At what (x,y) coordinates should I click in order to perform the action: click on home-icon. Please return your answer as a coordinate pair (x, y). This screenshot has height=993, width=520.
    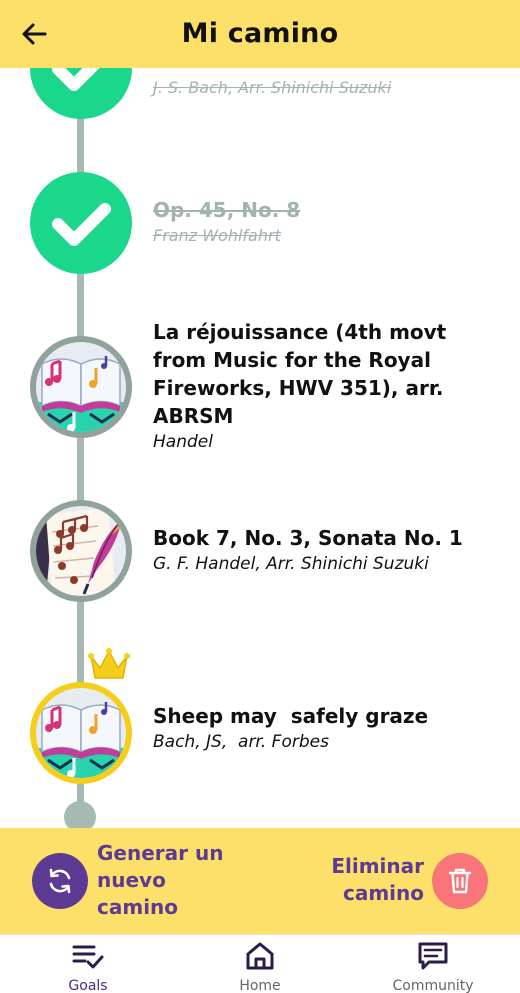
    Looking at the image, I should click on (260, 956).